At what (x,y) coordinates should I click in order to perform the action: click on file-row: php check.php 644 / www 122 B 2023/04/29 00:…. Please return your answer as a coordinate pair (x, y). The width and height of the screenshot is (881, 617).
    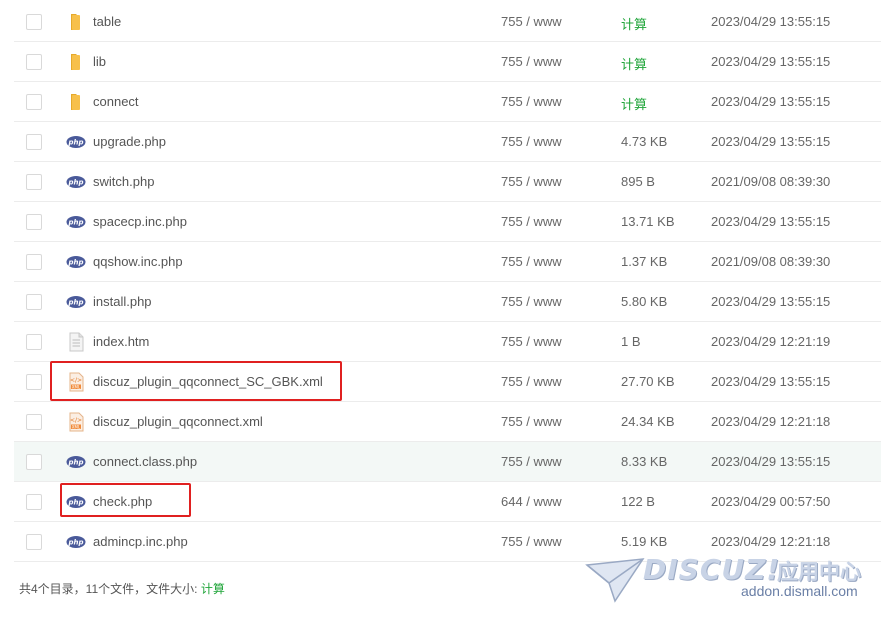
    Looking at the image, I should click on (447, 502).